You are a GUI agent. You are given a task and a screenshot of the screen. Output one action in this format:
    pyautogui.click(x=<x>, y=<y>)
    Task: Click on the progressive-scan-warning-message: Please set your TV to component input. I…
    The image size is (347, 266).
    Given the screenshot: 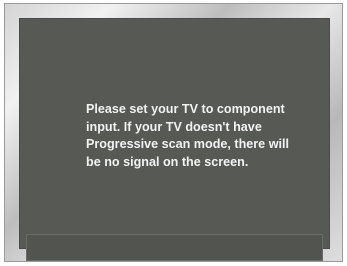 What is the action you would take?
    pyautogui.click(x=187, y=135)
    